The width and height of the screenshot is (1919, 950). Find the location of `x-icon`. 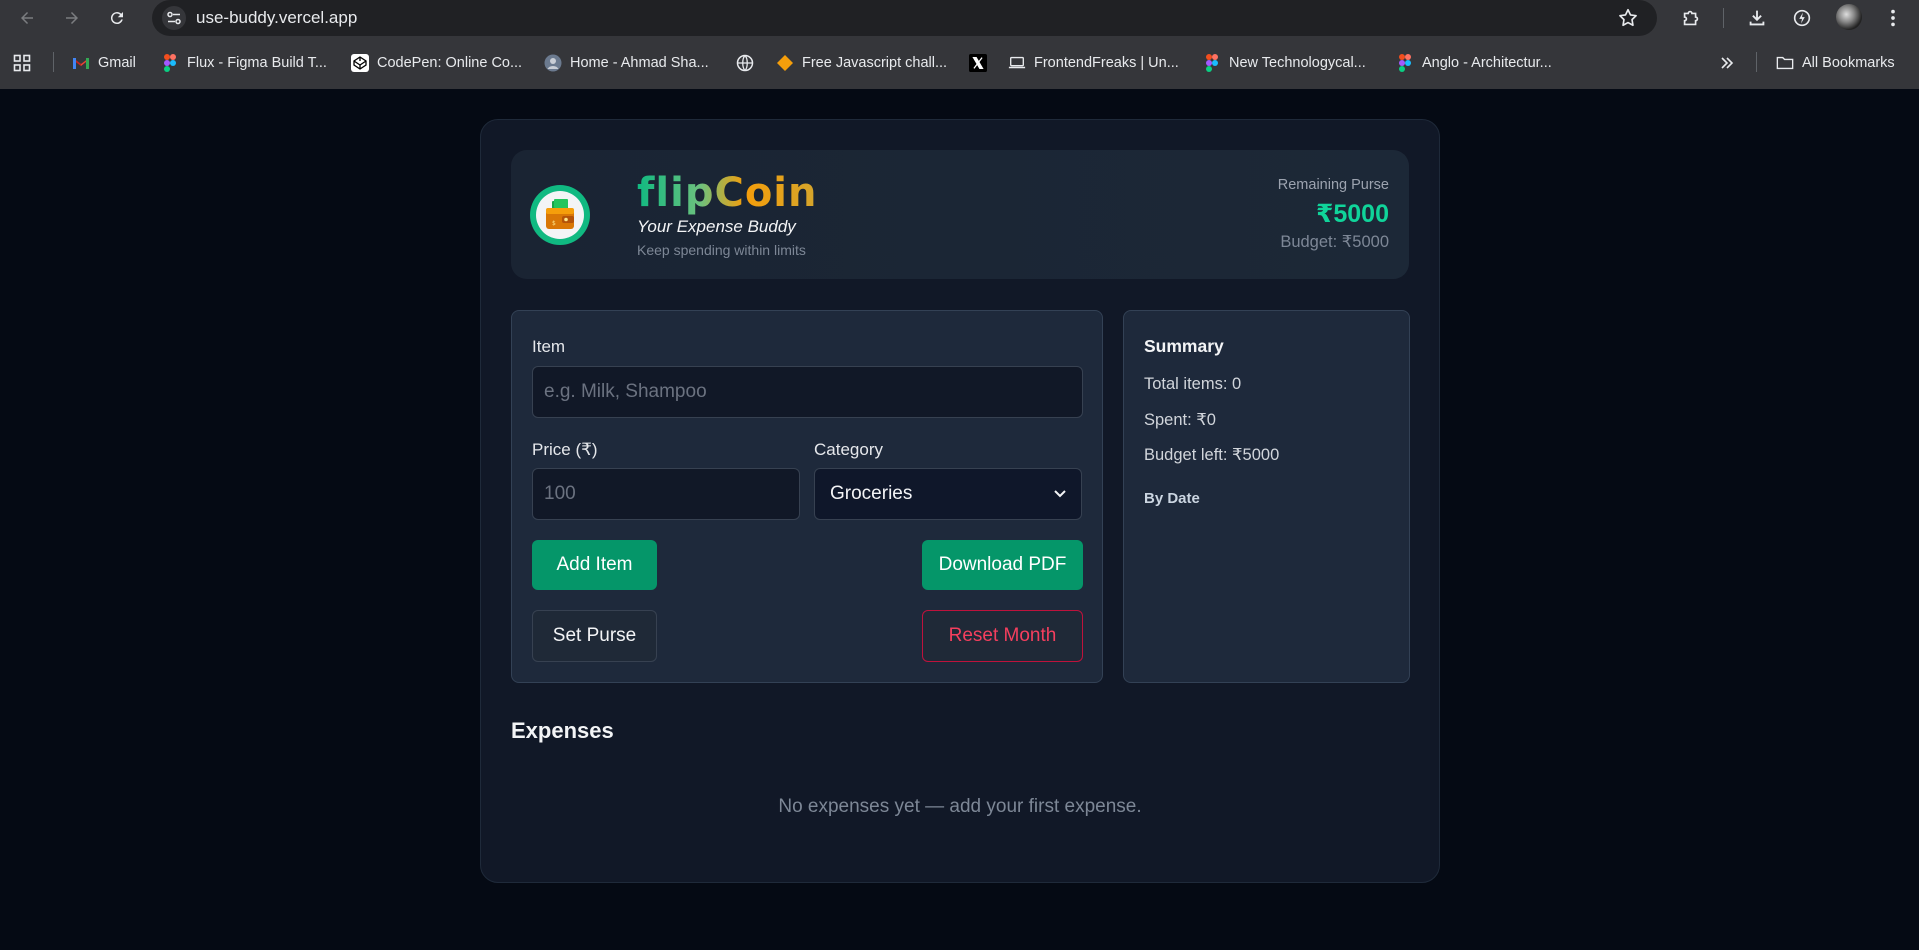

x-icon is located at coordinates (978, 63).